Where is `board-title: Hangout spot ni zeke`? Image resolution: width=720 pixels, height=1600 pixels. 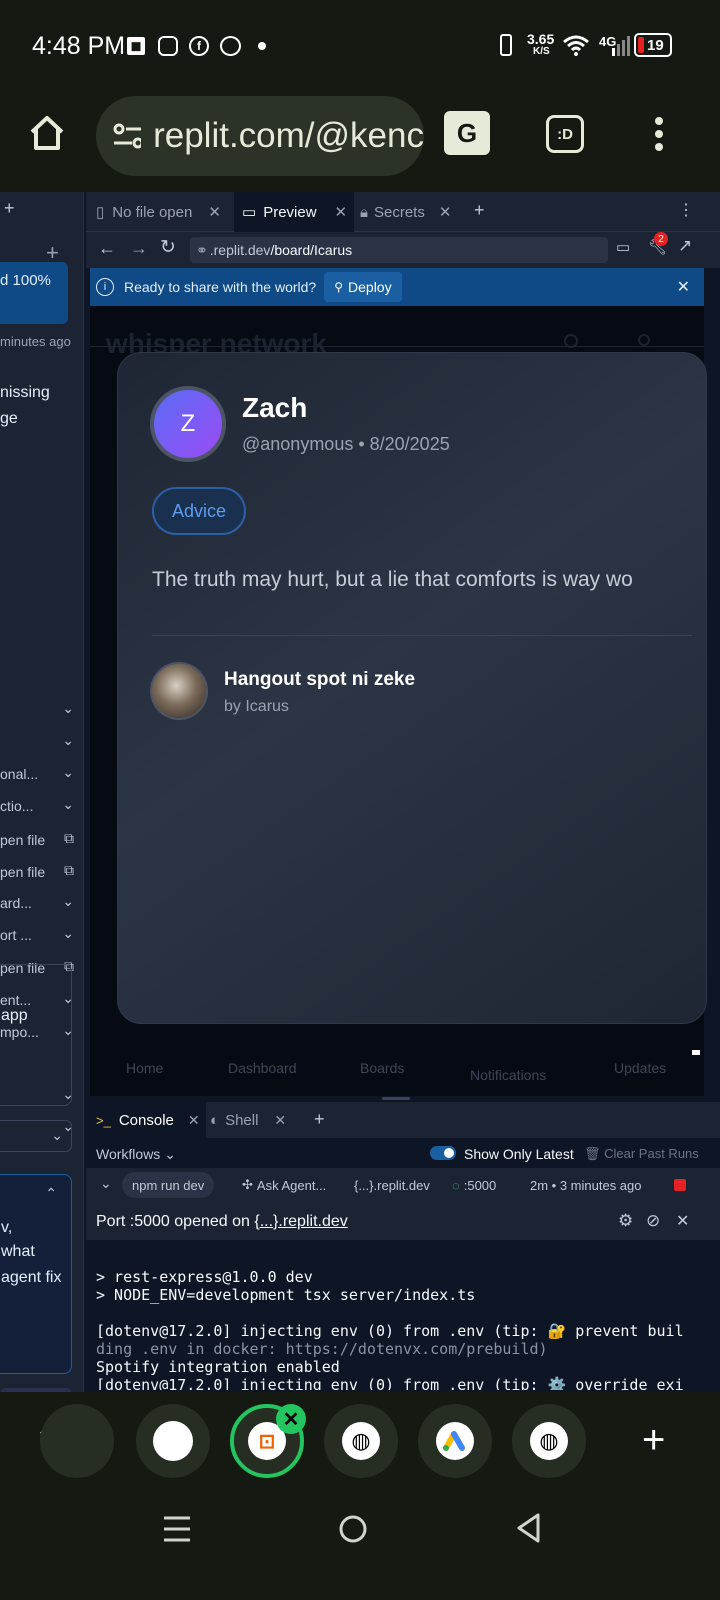
board-title: Hangout spot ni zeke is located at coordinates (319, 680).